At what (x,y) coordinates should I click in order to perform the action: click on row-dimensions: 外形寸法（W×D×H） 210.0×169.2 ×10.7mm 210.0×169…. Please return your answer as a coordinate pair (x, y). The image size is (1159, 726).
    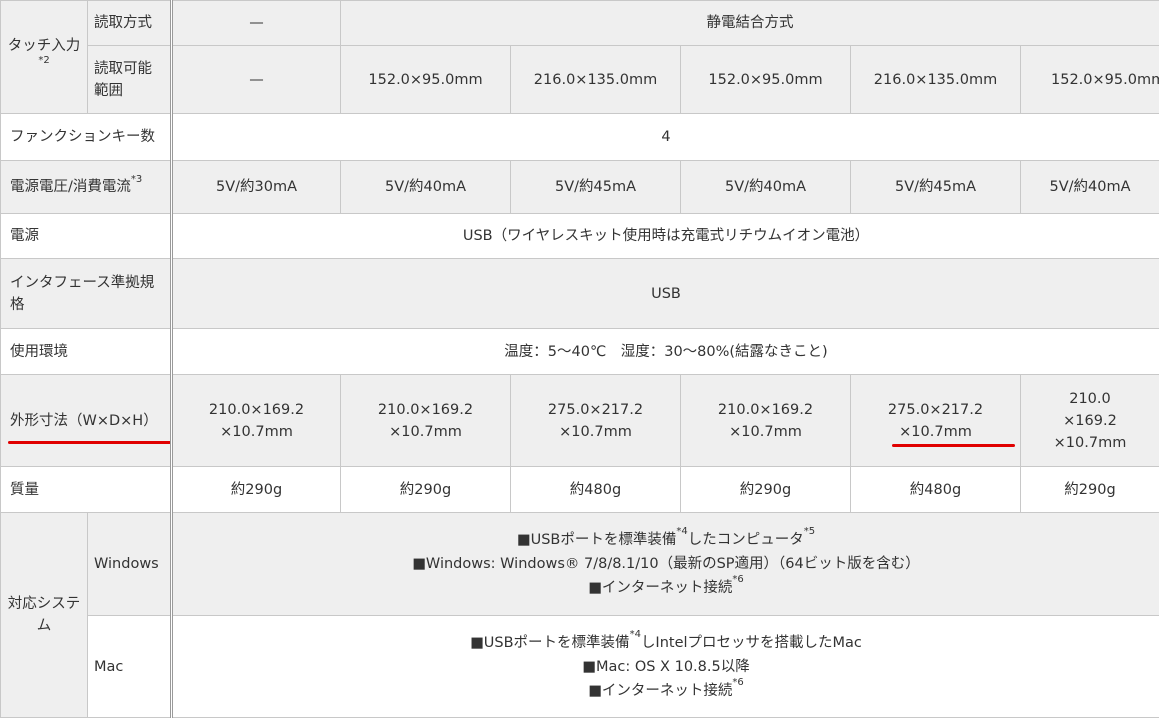
    Looking at the image, I should click on (579, 420).